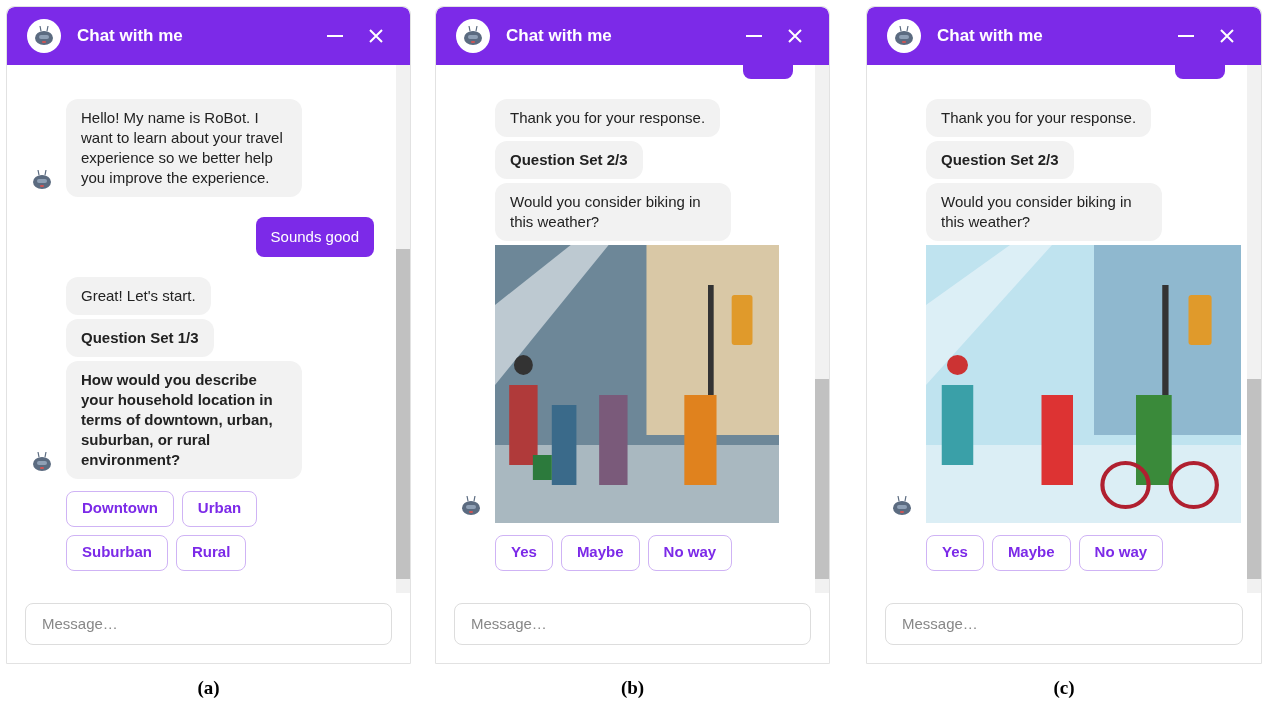 Image resolution: width=1273 pixels, height=702 pixels. I want to click on choice-button: Urban, so click(219, 508).